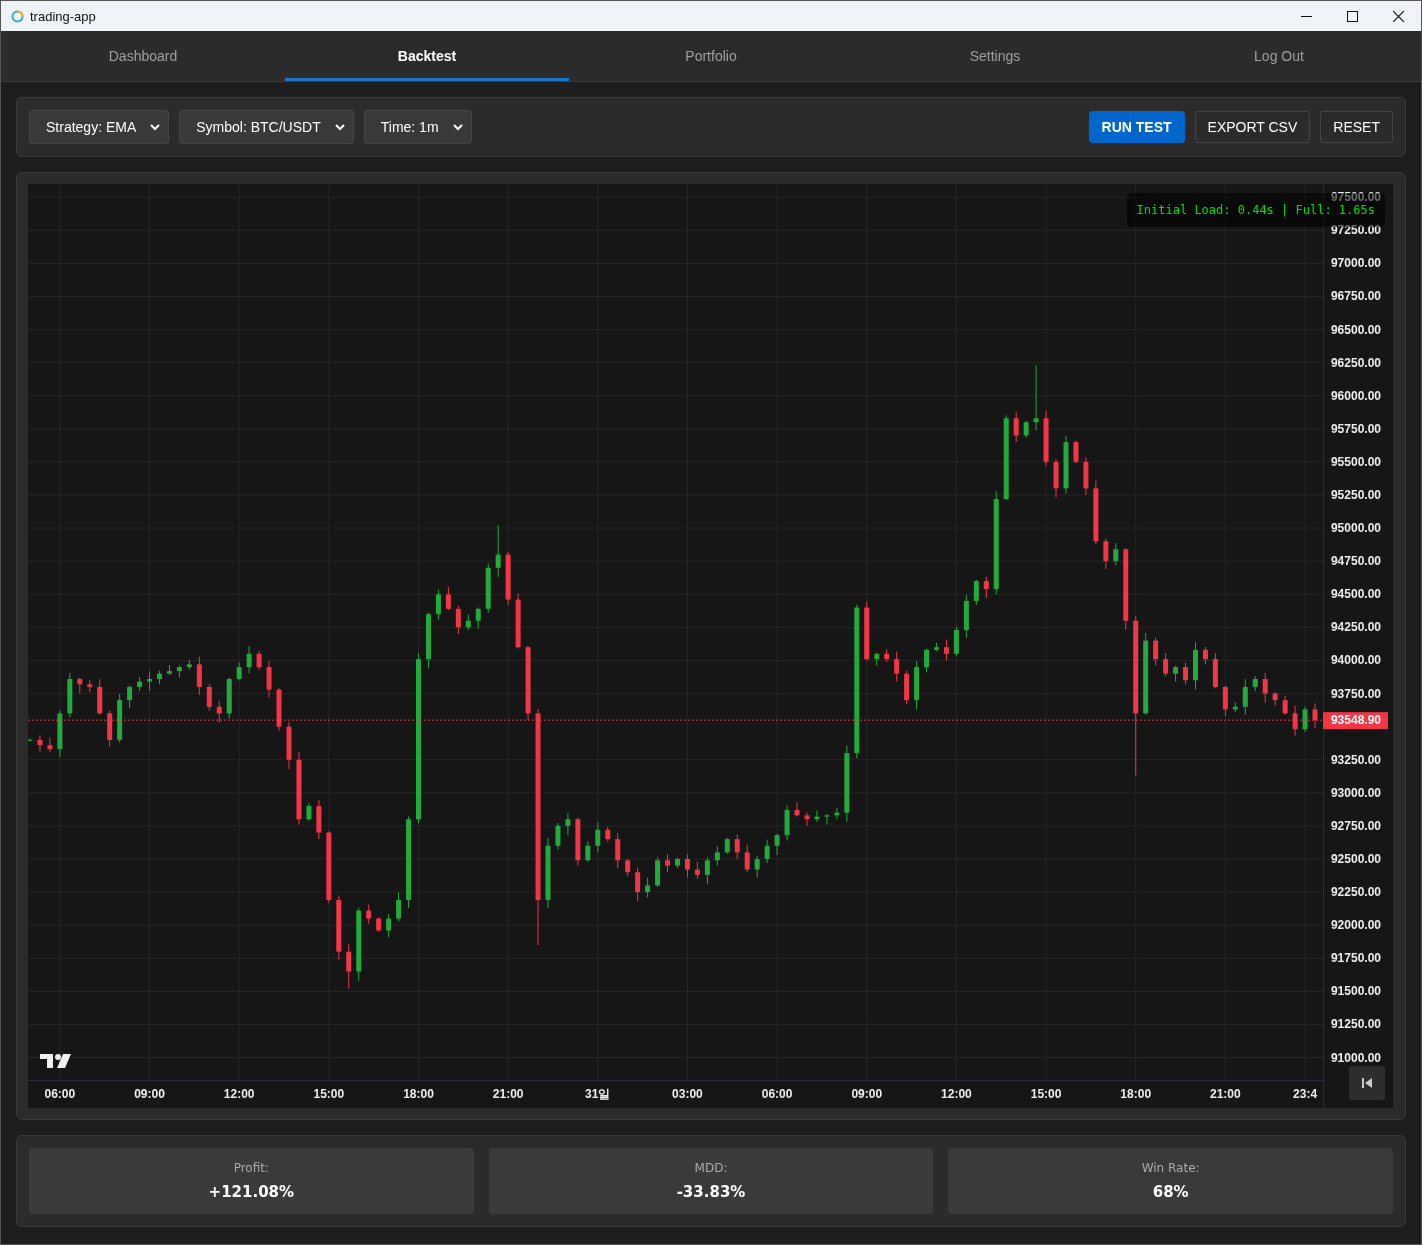  Describe the element at coordinates (1355, 759) in the screenshot. I see `price-tick-label: 93250.00` at that location.